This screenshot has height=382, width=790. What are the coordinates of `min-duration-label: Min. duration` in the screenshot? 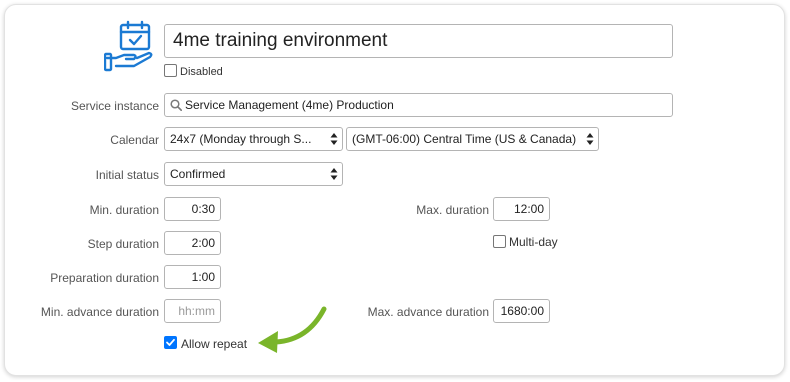 It's located at (124, 210).